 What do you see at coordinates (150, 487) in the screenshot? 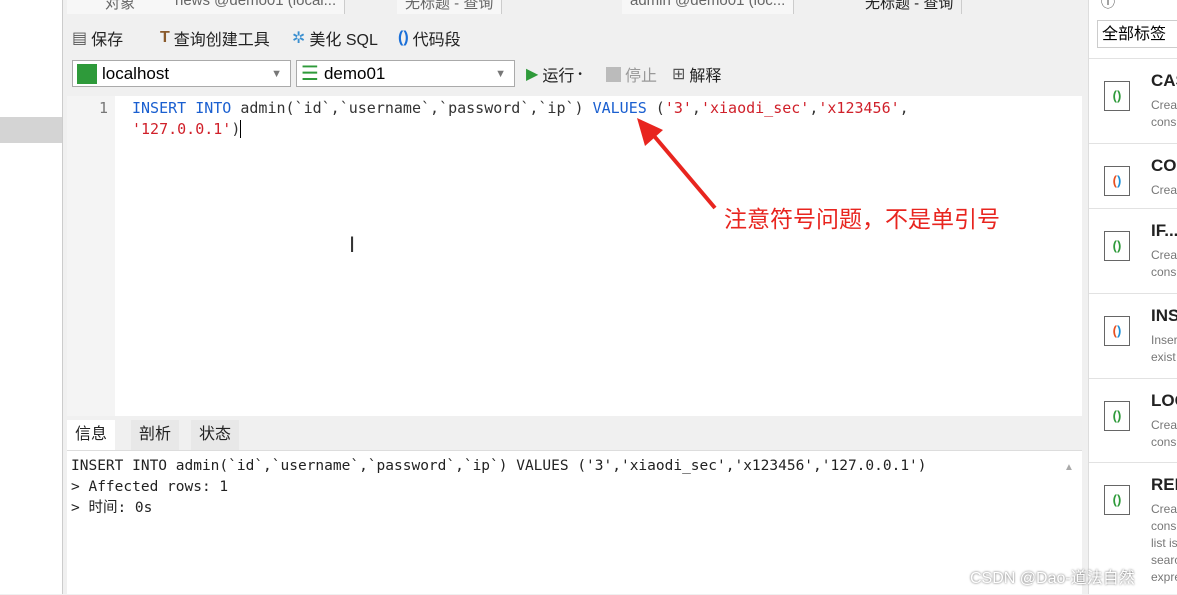
I see `message-line: > Affected rows: 1` at bounding box center [150, 487].